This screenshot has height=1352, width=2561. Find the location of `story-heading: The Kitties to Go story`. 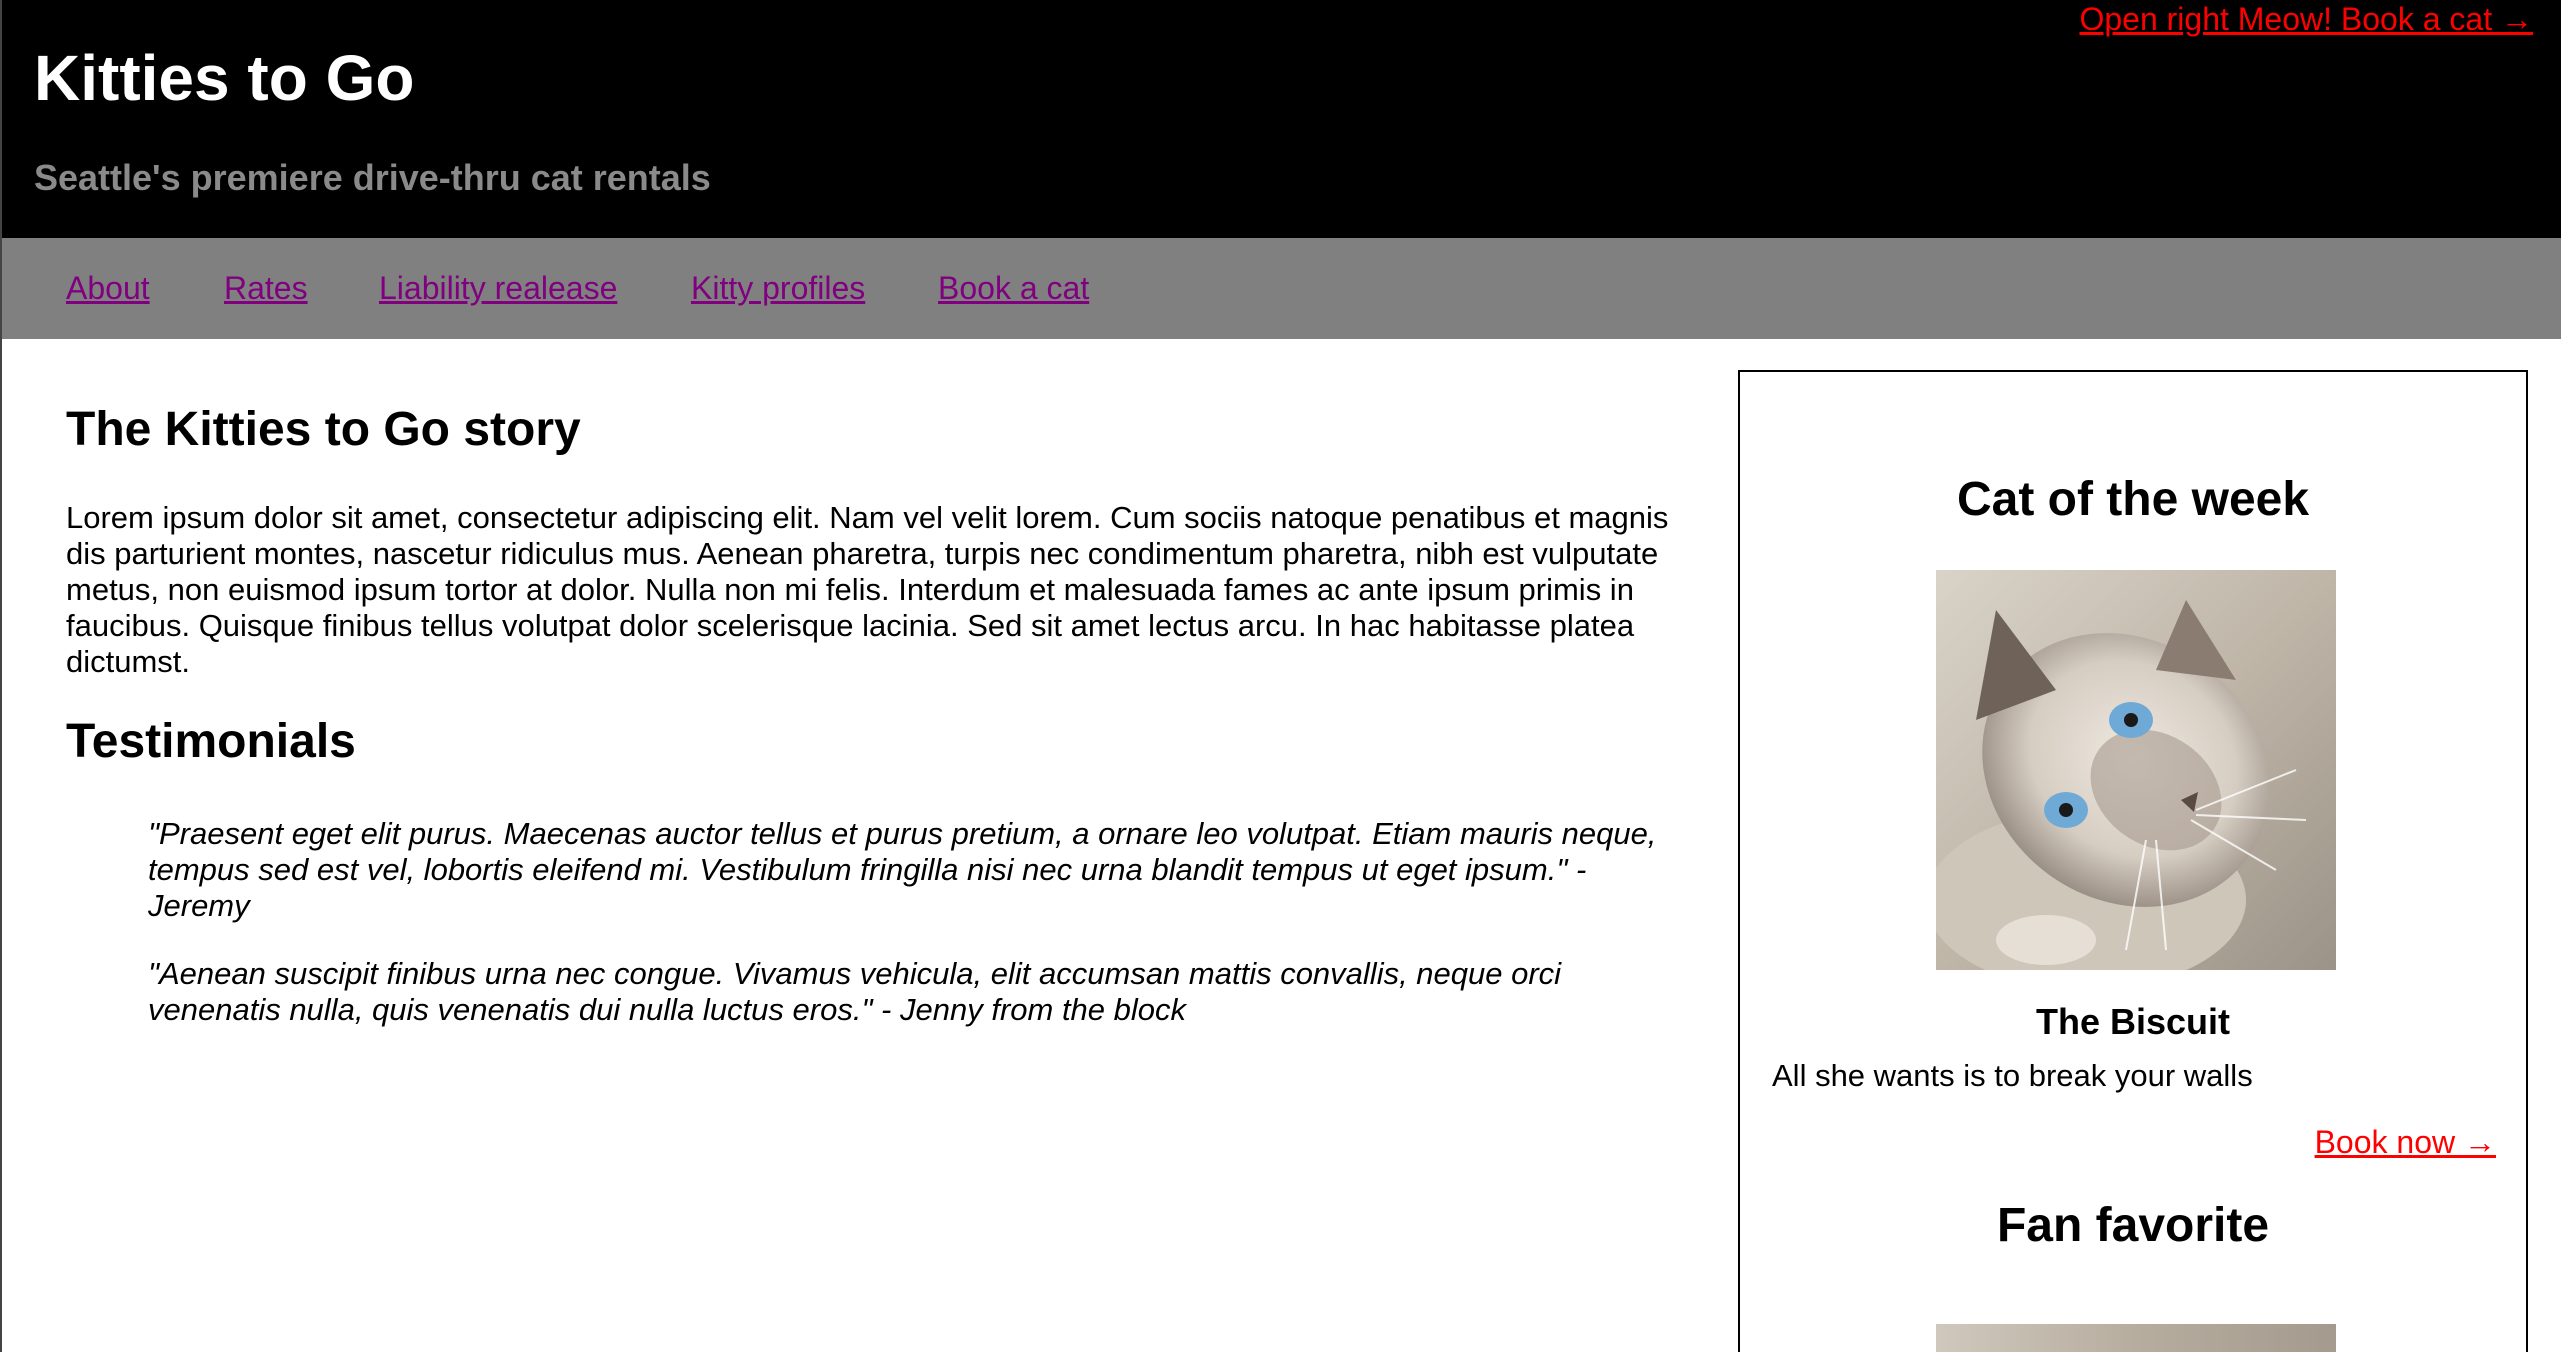

story-heading: The Kitties to Go story is located at coordinates (323, 429).